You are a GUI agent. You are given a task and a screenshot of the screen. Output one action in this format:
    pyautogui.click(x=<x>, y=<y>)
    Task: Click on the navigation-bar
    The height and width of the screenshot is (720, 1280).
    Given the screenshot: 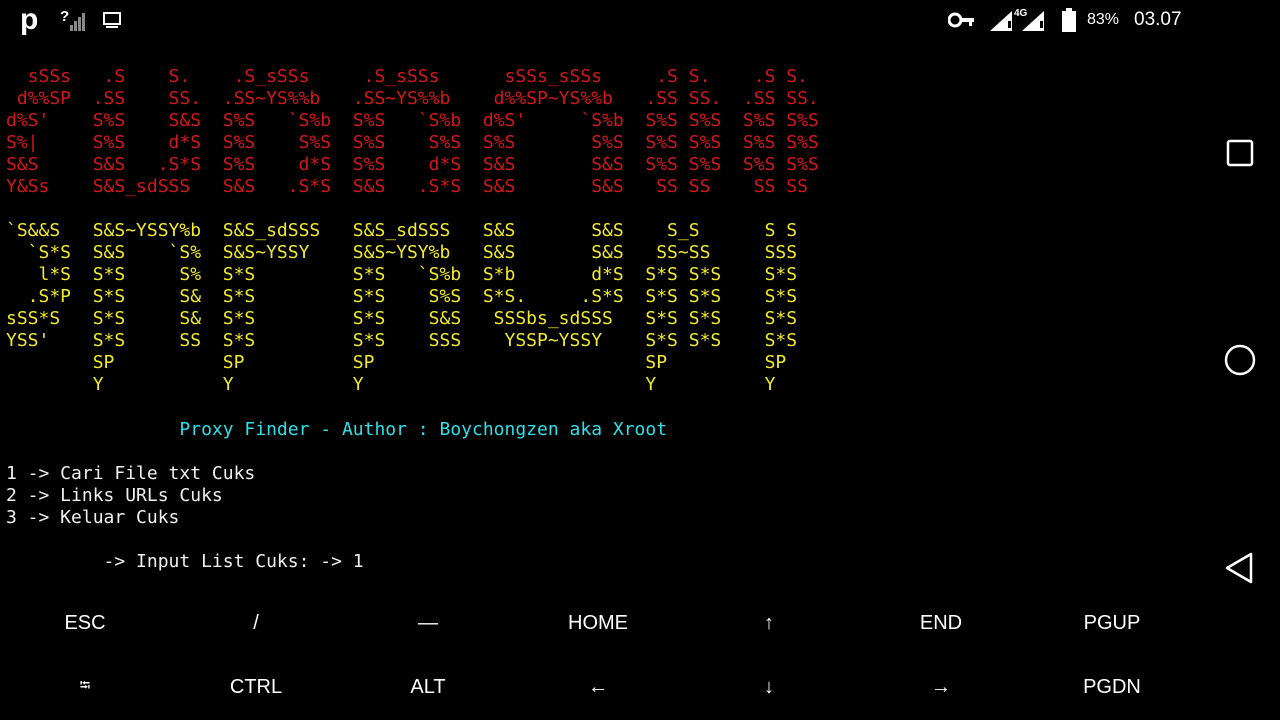 What is the action you would take?
    pyautogui.click(x=1240, y=312)
    